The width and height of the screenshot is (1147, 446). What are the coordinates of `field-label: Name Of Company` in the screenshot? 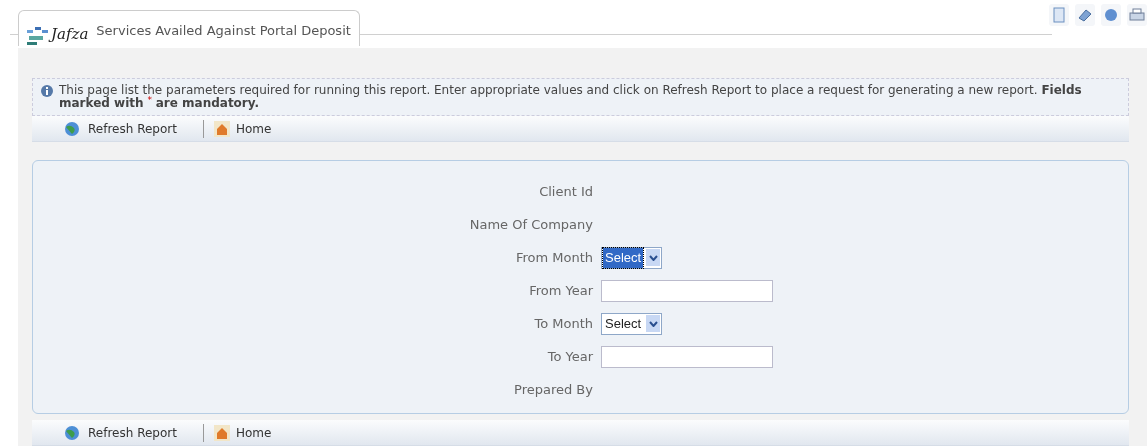 It's located at (531, 225).